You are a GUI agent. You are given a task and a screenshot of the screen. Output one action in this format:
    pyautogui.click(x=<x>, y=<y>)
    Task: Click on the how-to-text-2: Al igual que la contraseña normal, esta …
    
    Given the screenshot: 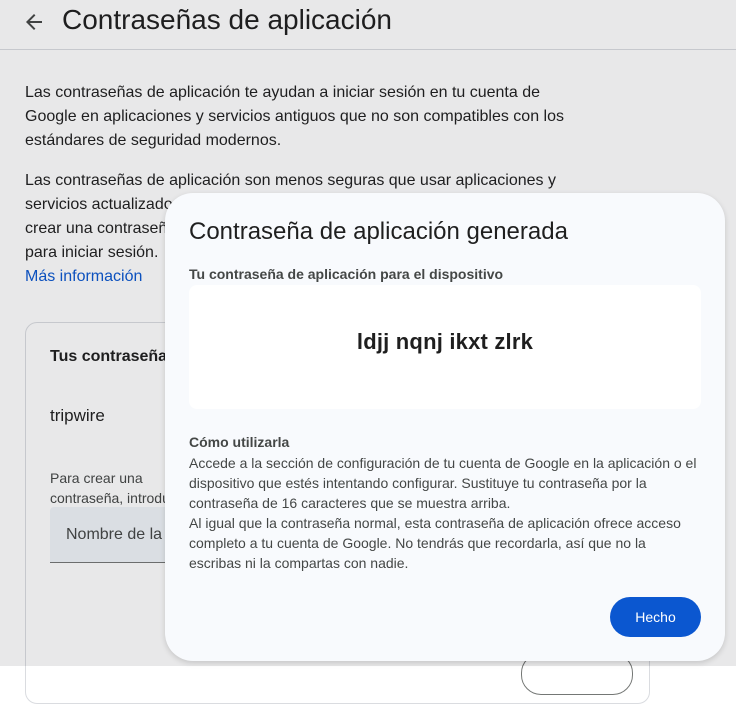 What is the action you would take?
    pyautogui.click(x=435, y=543)
    